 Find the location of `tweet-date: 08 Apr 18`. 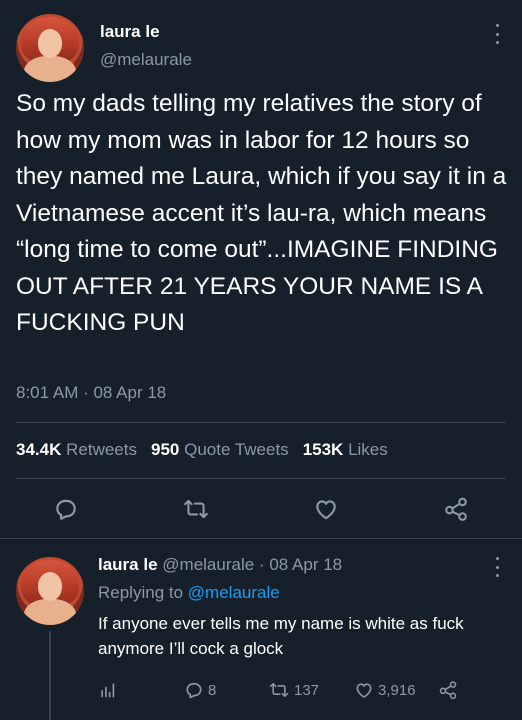

tweet-date: 08 Apr 18 is located at coordinates (305, 564).